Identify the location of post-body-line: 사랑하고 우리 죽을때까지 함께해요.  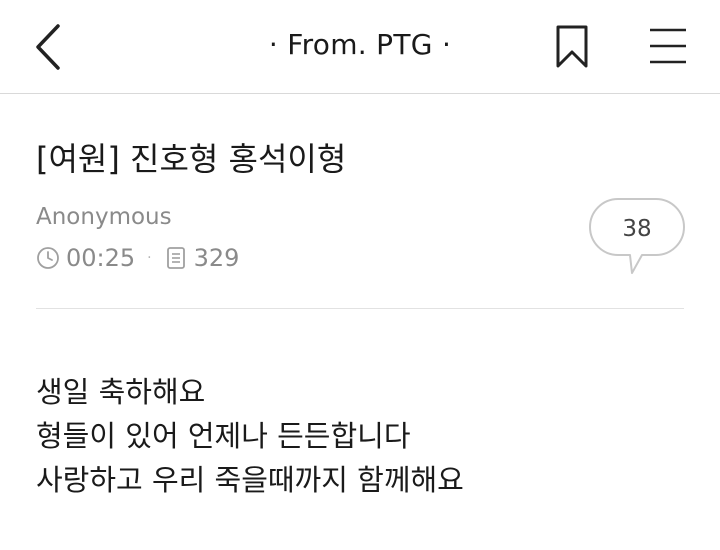
(250, 480).